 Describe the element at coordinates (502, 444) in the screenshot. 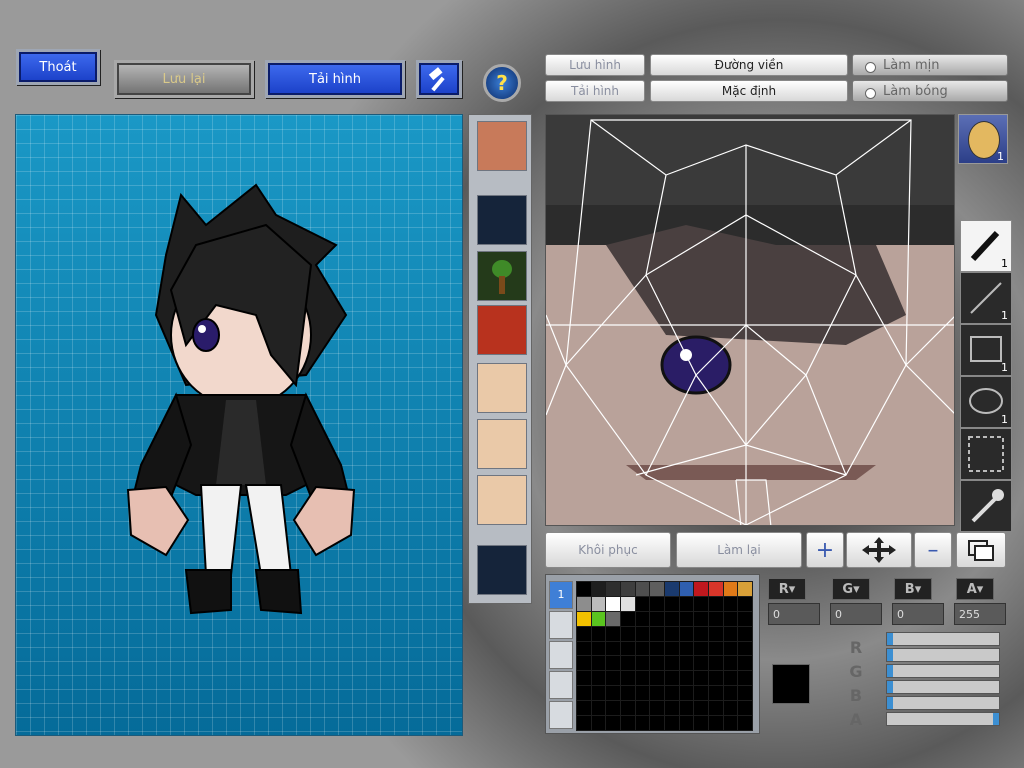

I see `part-slot-skin-front-icon` at that location.